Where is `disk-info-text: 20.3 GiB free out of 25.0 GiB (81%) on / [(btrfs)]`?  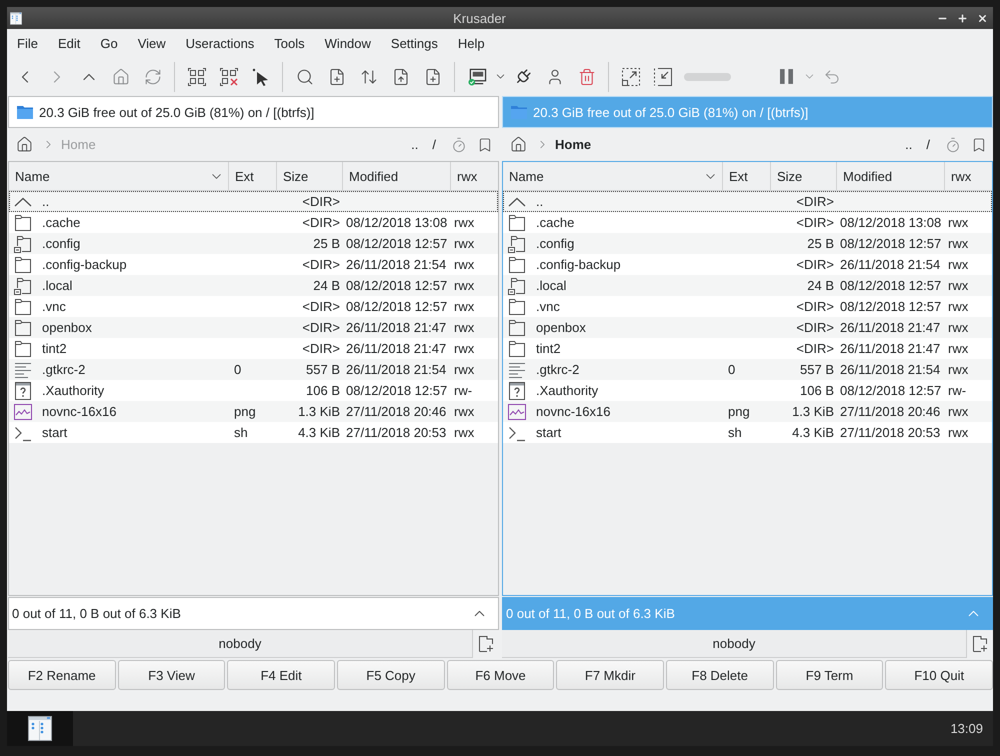
disk-info-text: 20.3 GiB free out of 25.0 GiB (81%) on / [(btrfs)] is located at coordinates (670, 112).